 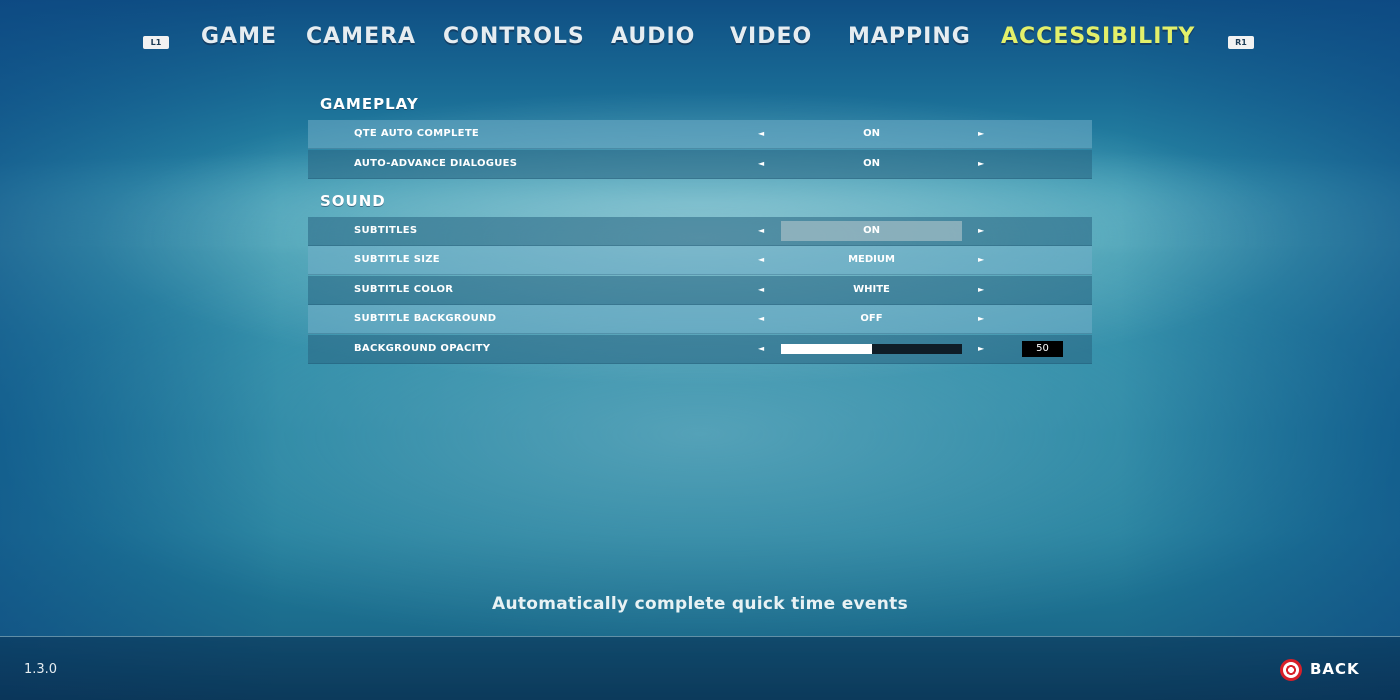 I want to click on tab-accessibility: ACCESSIBILITY, so click(x=1098, y=36).